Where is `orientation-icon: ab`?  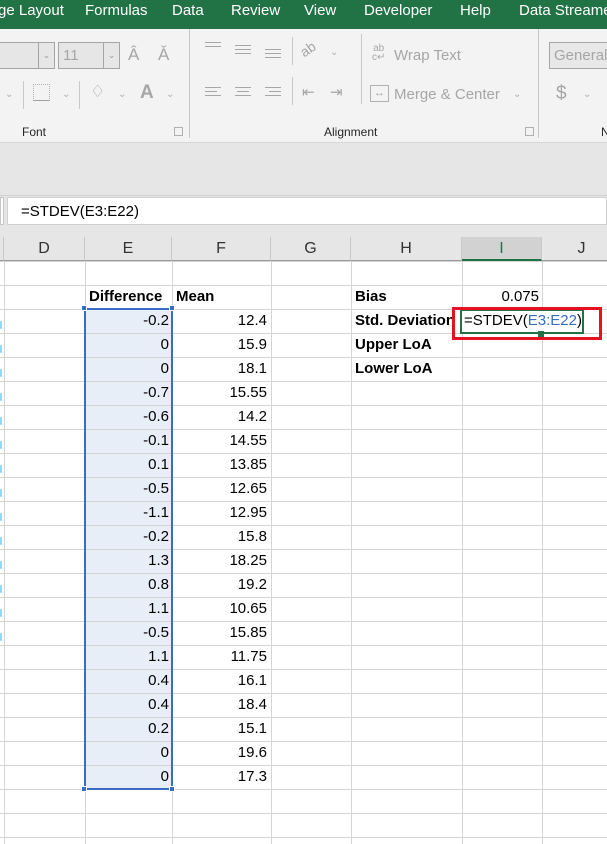
orientation-icon: ab is located at coordinates (308, 49).